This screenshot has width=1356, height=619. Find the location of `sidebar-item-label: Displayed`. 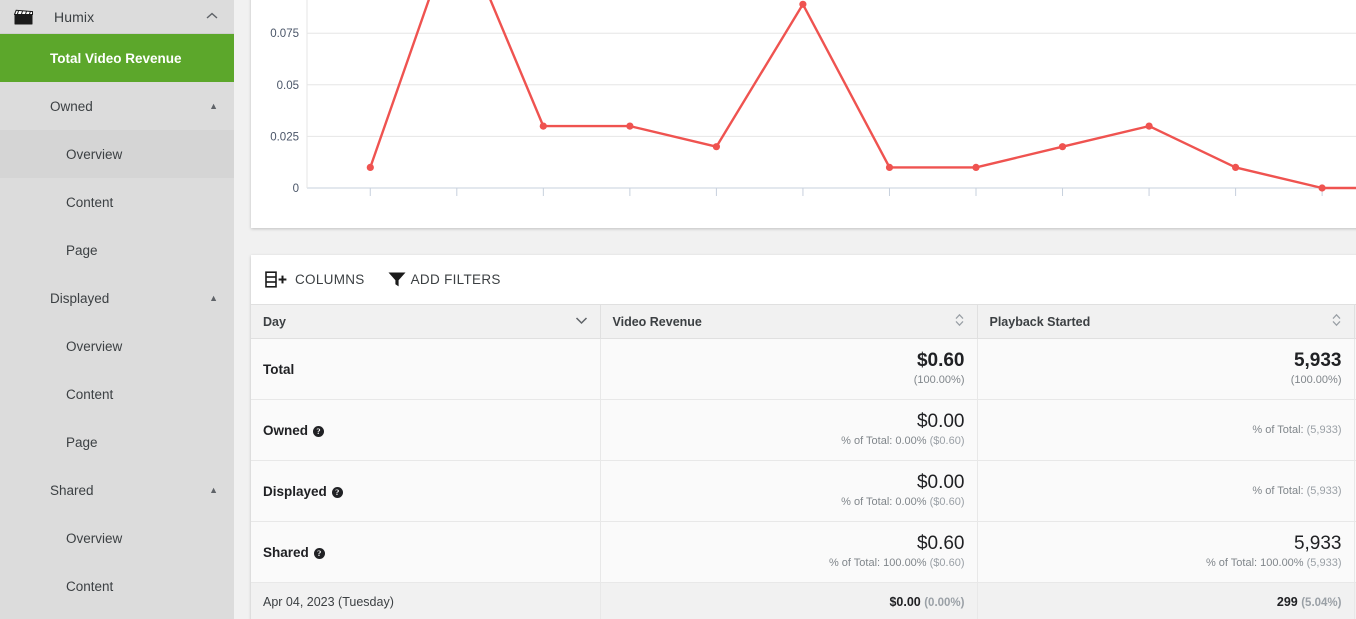

sidebar-item-label: Displayed is located at coordinates (80, 298).